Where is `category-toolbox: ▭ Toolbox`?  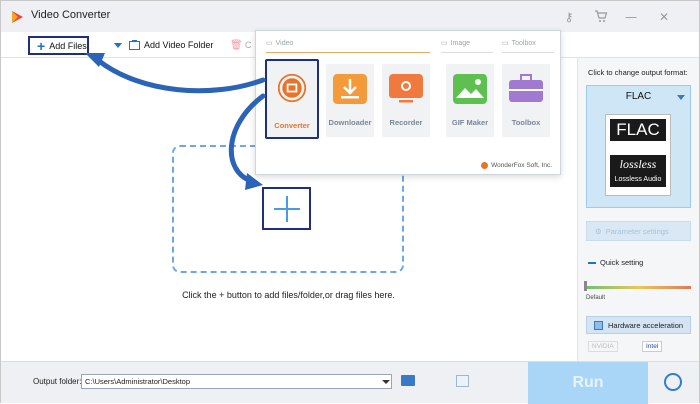 category-toolbox: ▭ Toolbox is located at coordinates (519, 43).